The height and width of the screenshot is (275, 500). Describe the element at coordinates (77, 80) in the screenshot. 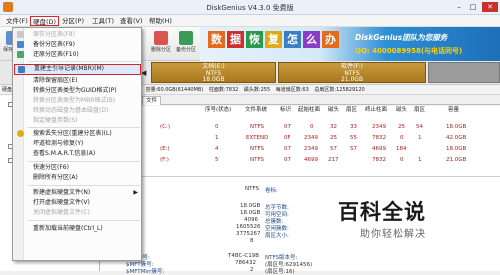

I see `menu-clear-reserved-sectors: 清除保留扇区(E)` at that location.